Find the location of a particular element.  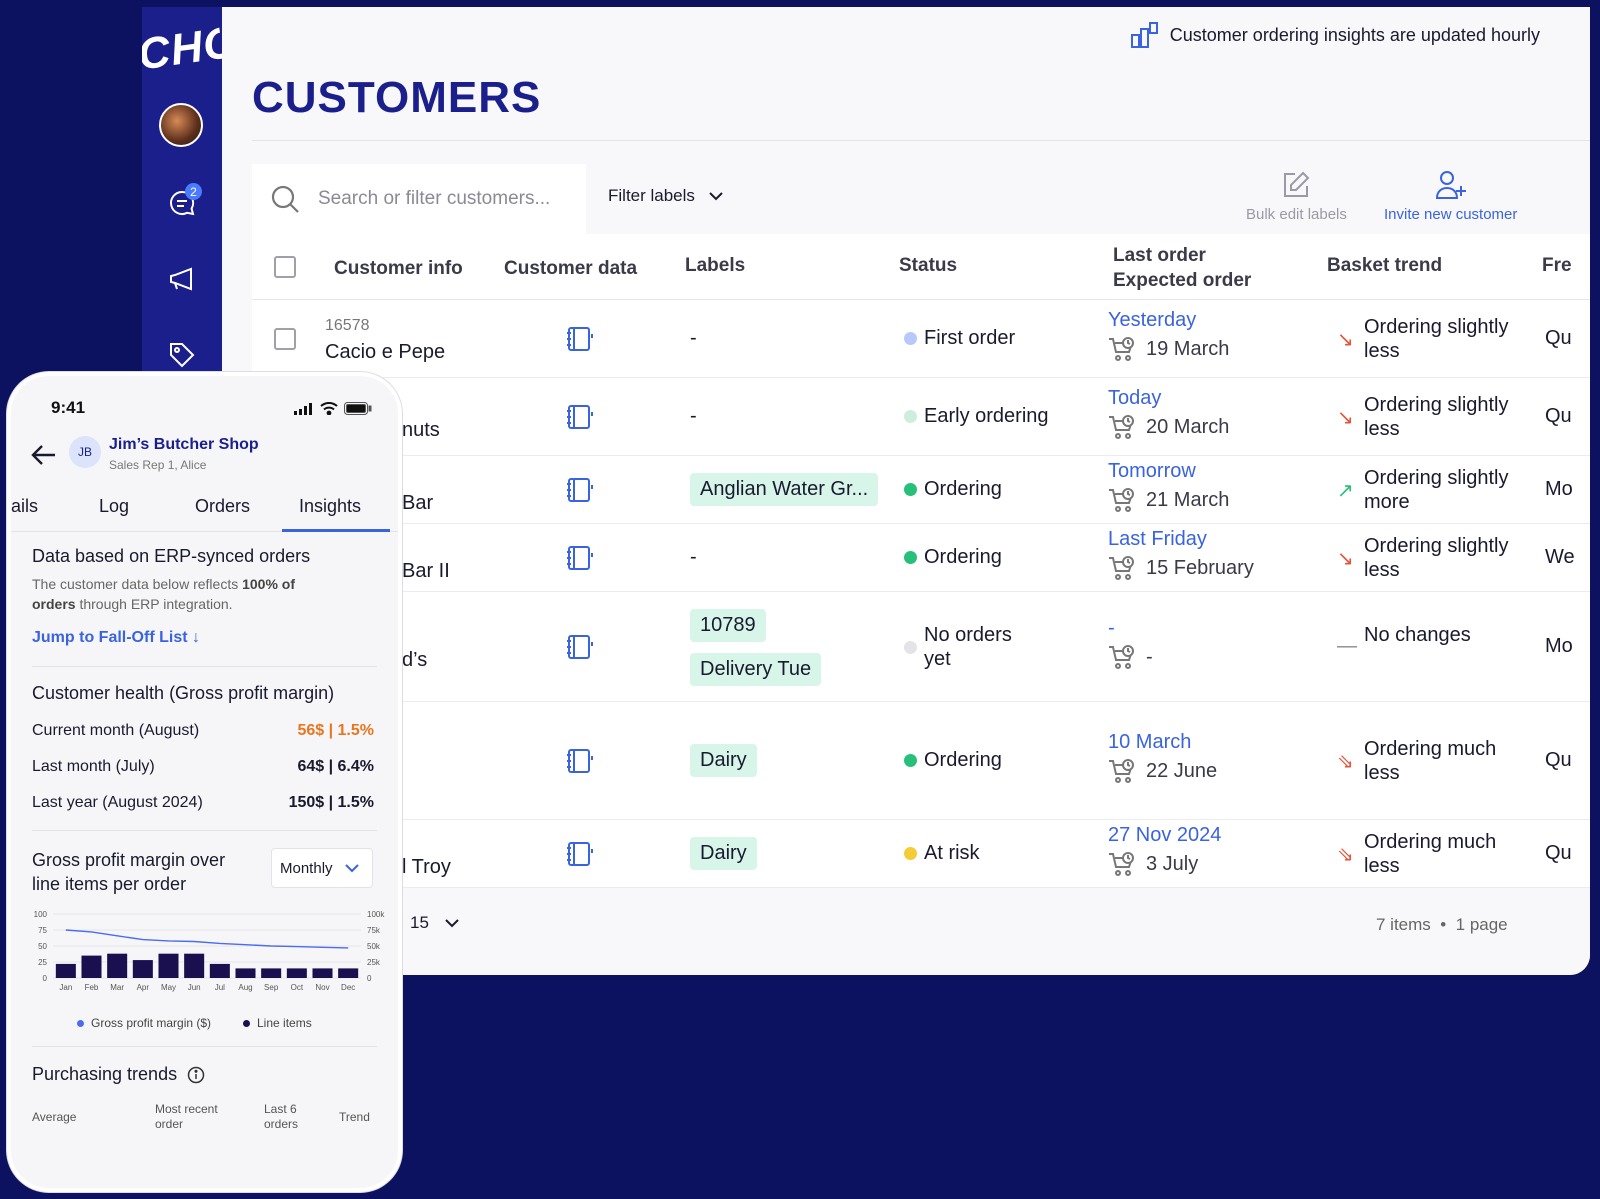

period-select: Monthly is located at coordinates (322, 868).